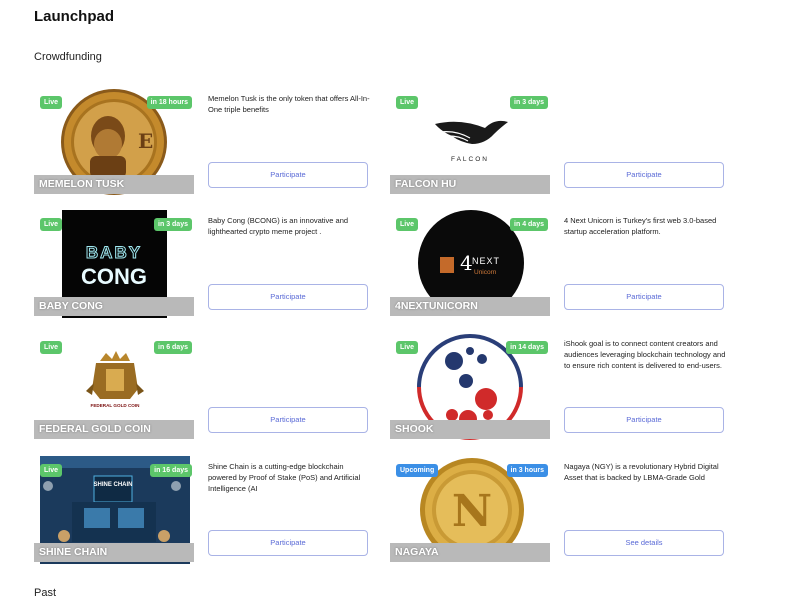 Image resolution: width=800 pixels, height=598 pixels. Describe the element at coordinates (470, 184) in the screenshot. I see `project-name: FALCON HU` at that location.